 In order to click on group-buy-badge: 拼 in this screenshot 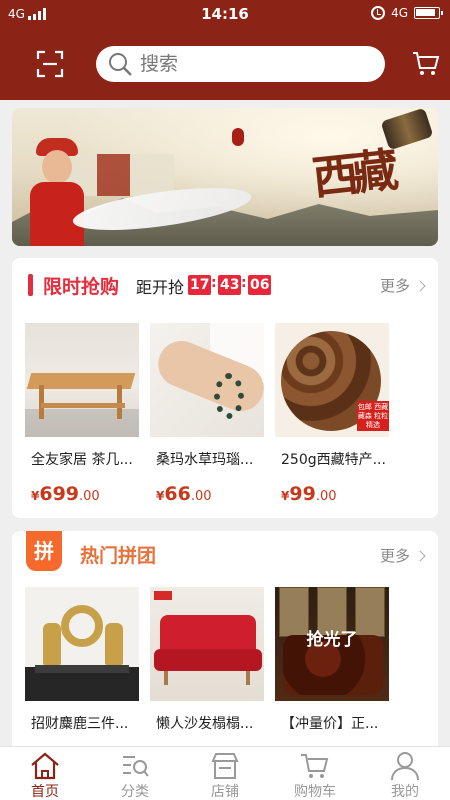, I will do `click(44, 551)`.